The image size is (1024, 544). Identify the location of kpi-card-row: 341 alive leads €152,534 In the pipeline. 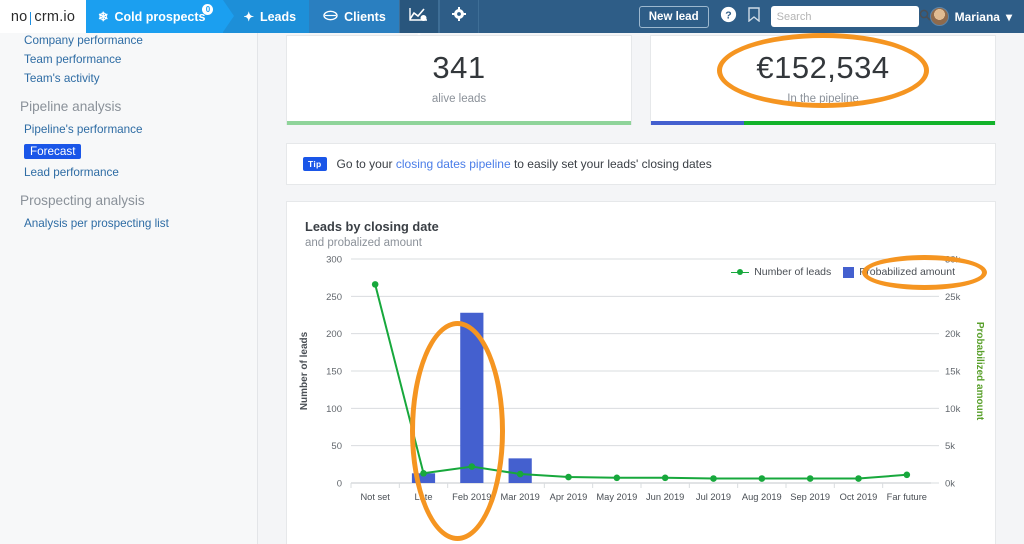
(641, 79).